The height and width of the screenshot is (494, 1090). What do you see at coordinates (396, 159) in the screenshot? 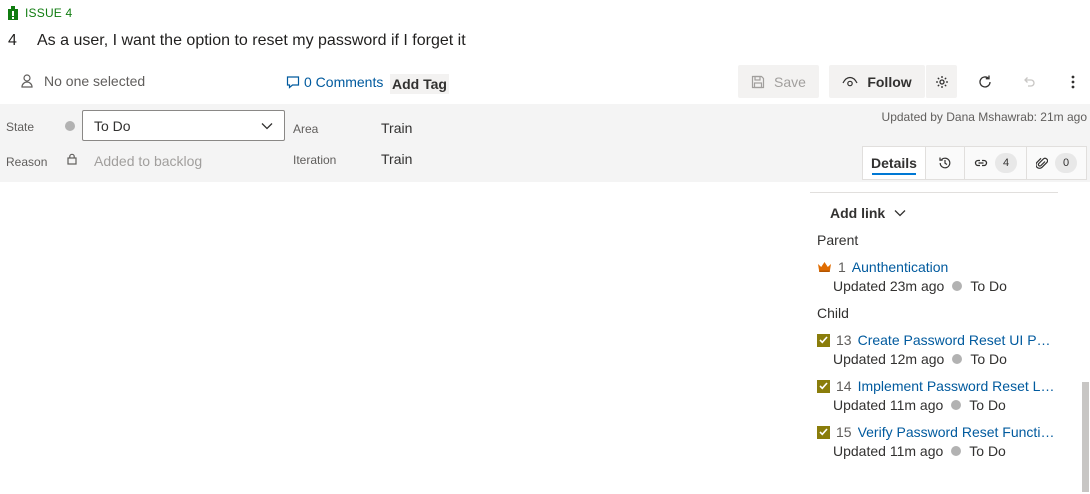
I see `iteration-value: Train` at bounding box center [396, 159].